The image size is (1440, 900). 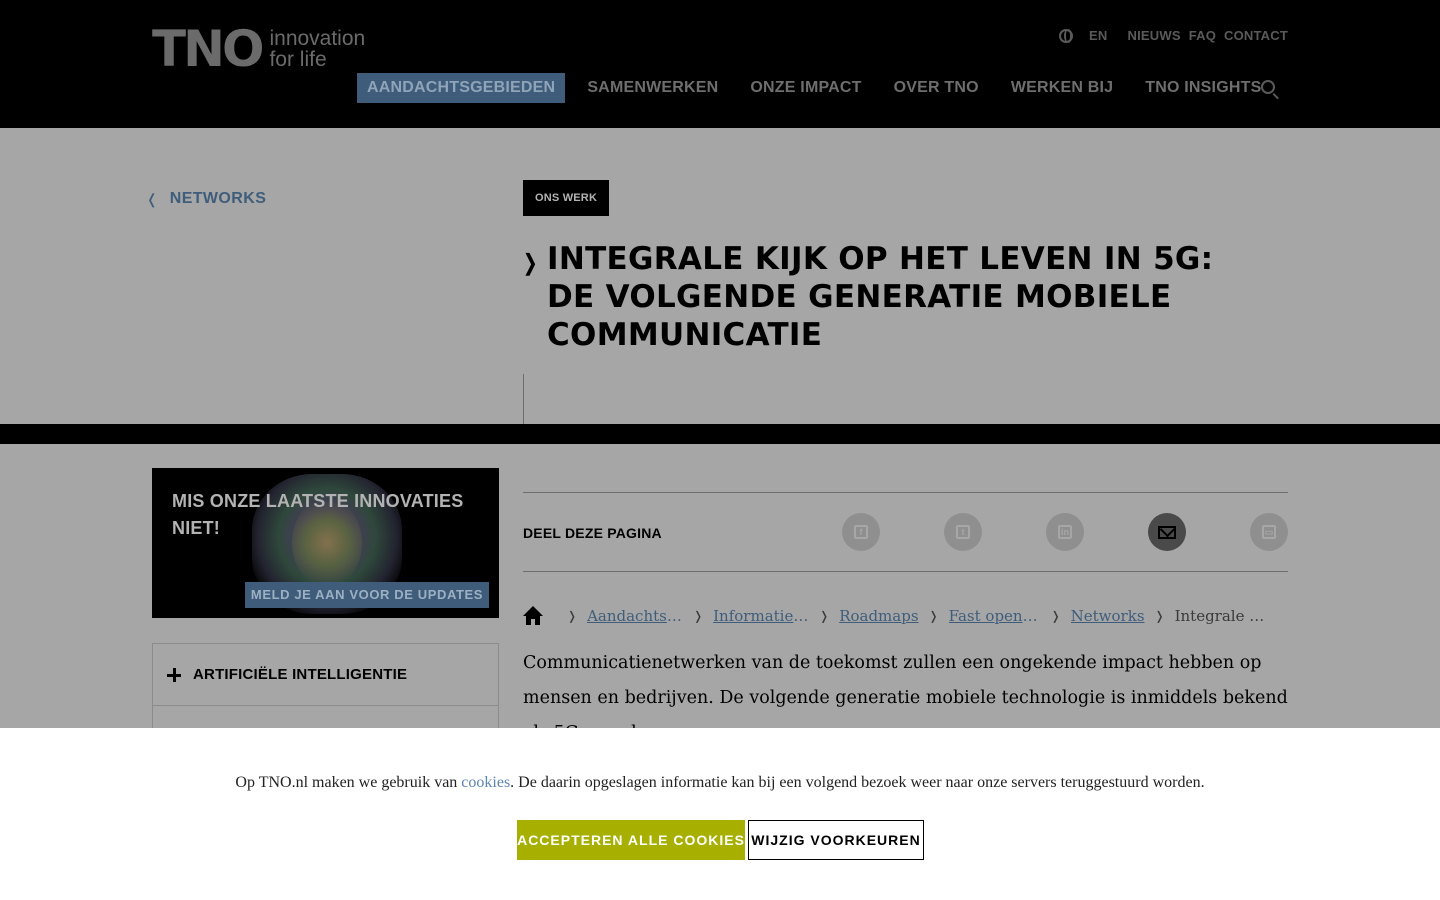 I want to click on logo-tagline-line-2: for life, so click(x=298, y=59).